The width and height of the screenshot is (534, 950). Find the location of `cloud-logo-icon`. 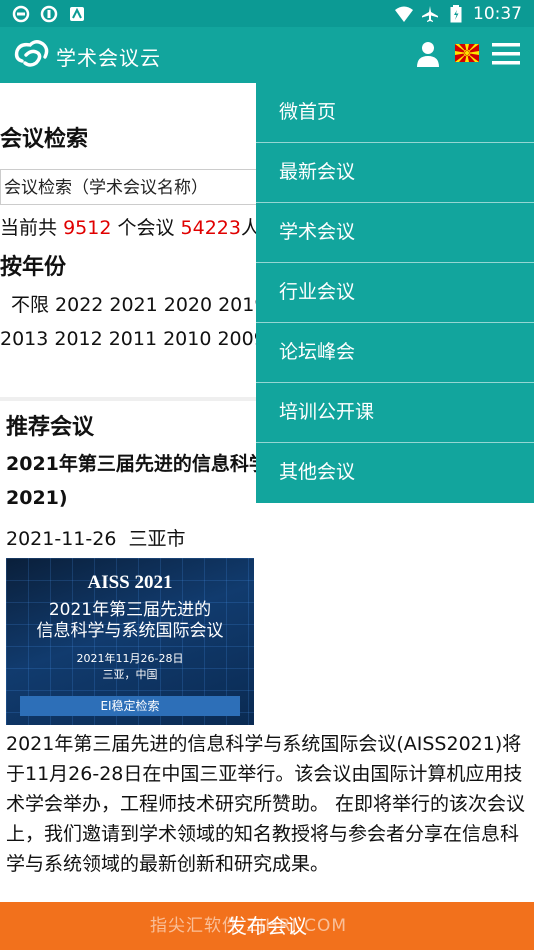

cloud-logo-icon is located at coordinates (32, 56).